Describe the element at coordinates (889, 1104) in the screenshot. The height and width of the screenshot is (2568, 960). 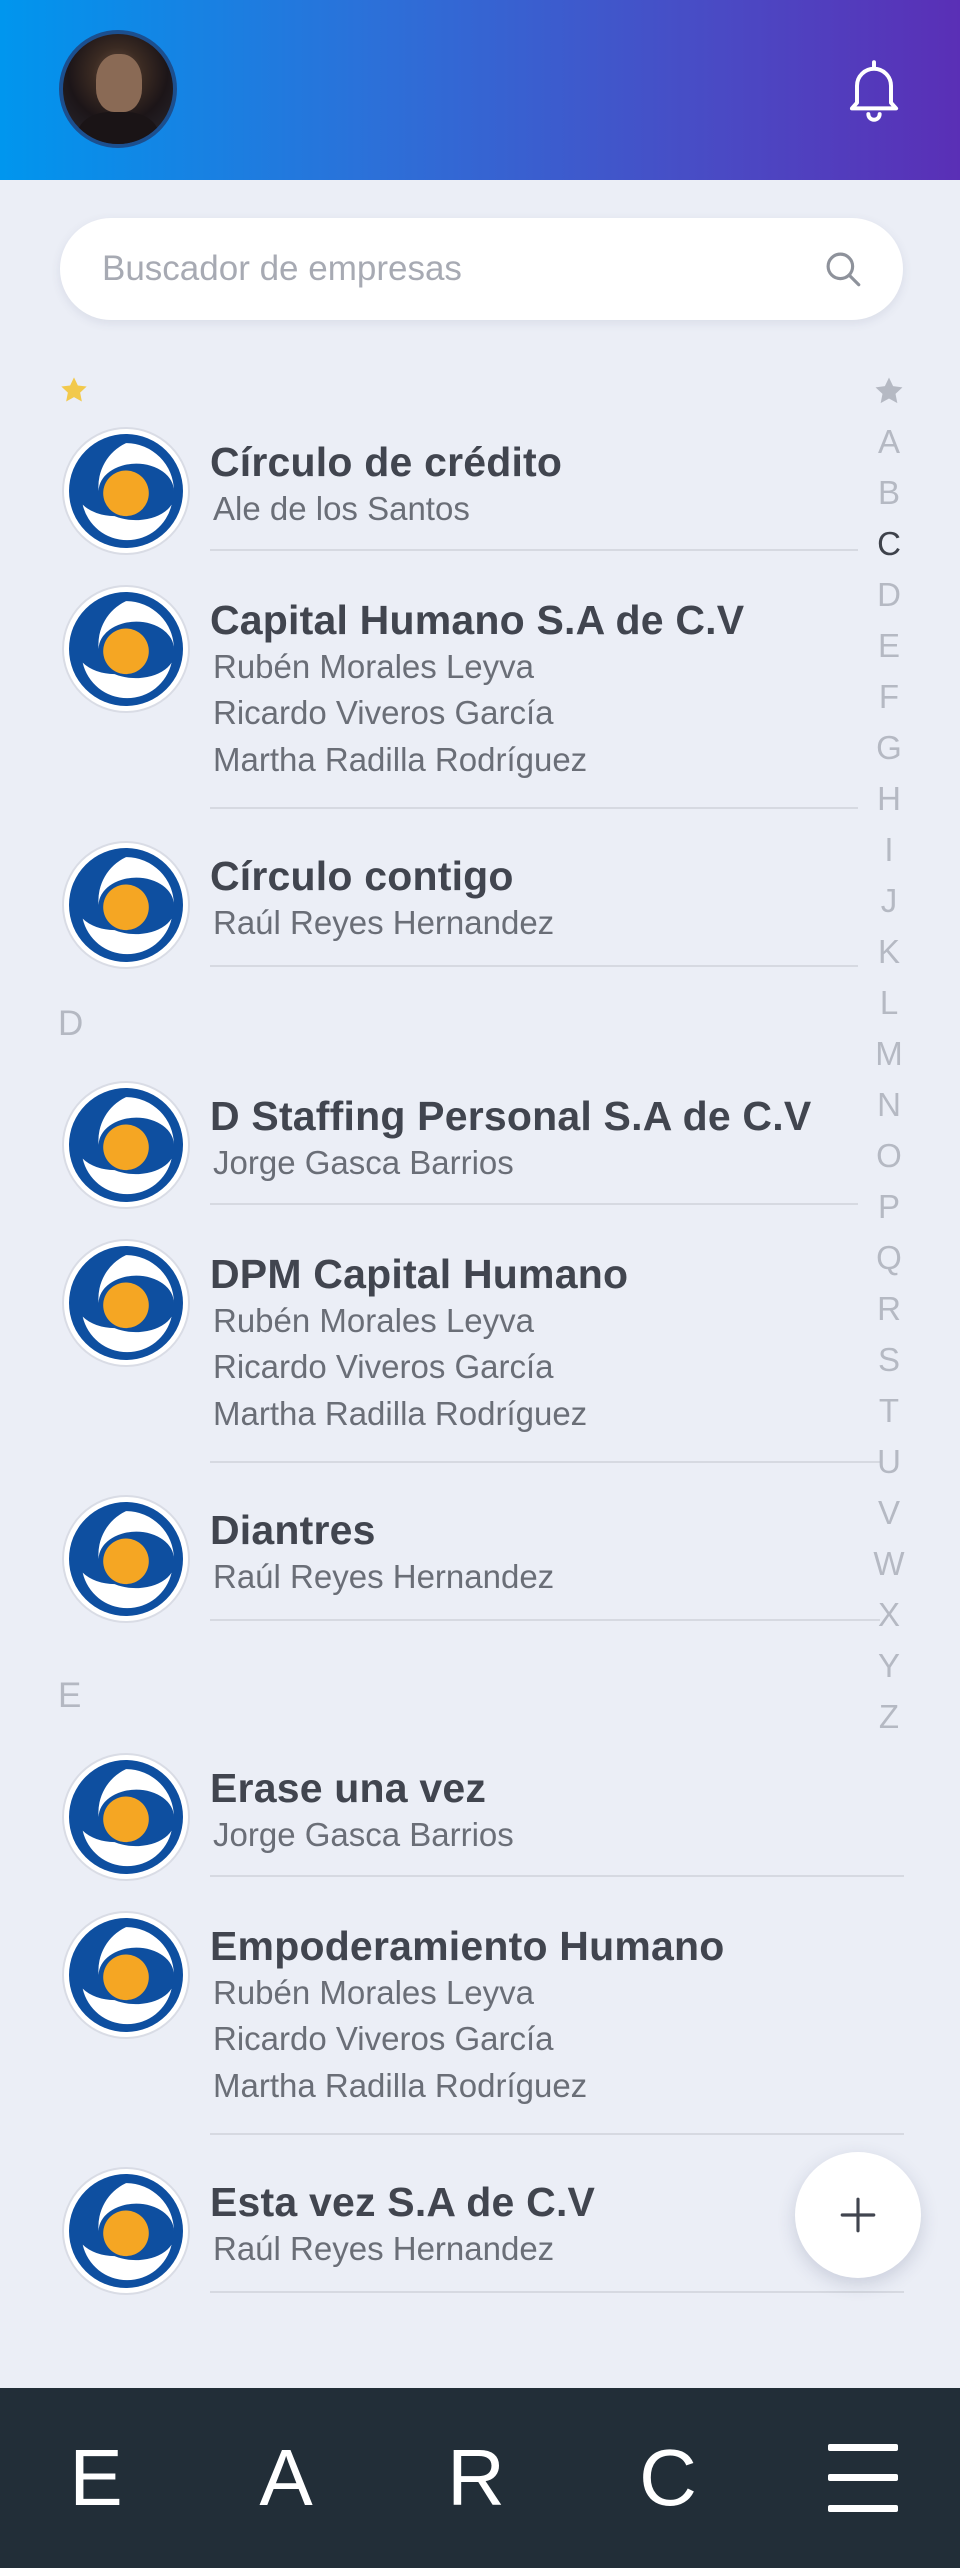
I see `alphabet-index-letter: N` at that location.